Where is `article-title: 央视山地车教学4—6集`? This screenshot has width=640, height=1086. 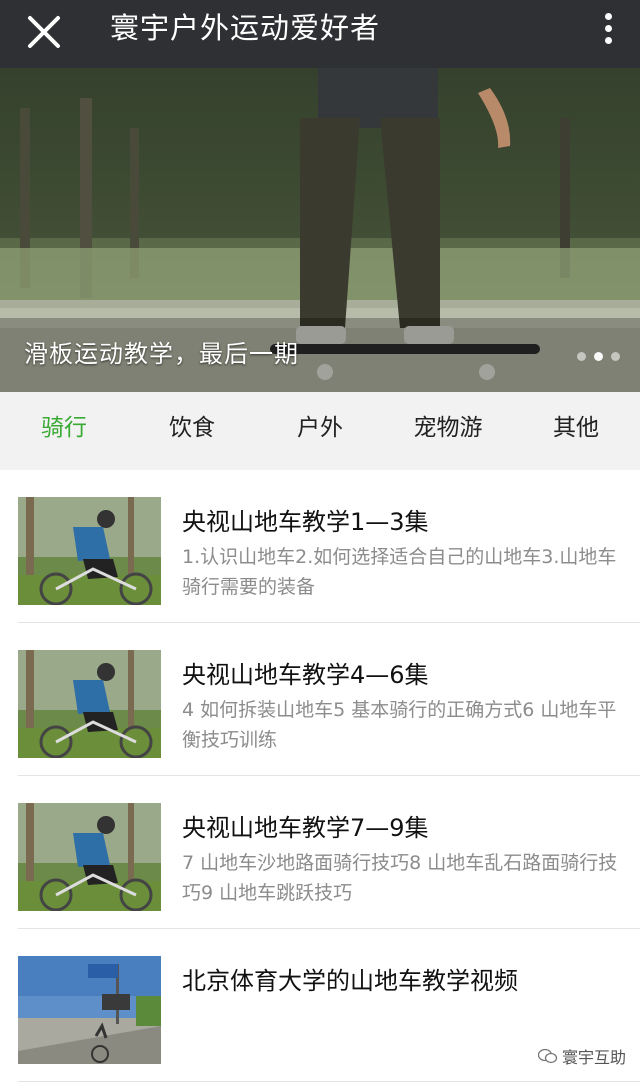 article-title: 央视山地车教学4—6集 is located at coordinates (305, 675).